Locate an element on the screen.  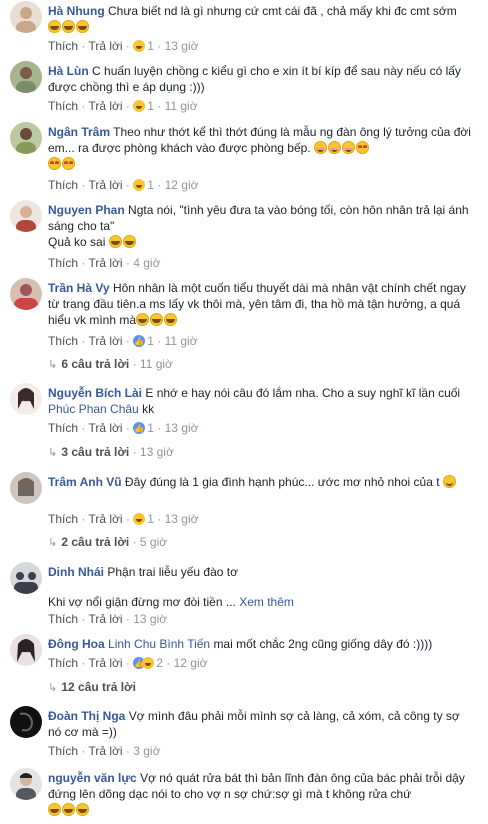
view-replies-link: 2 câu trả lời is located at coordinates (95, 542).